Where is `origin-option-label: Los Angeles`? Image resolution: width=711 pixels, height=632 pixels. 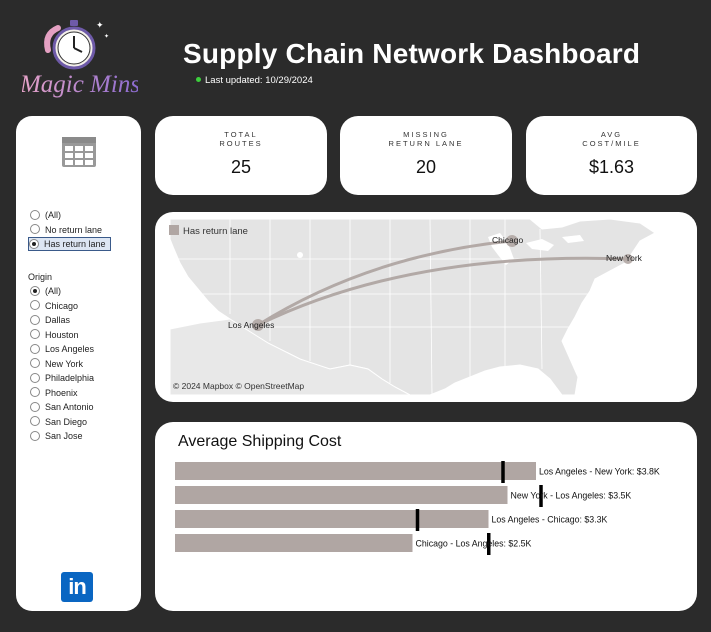 origin-option-label: Los Angeles is located at coordinates (70, 349).